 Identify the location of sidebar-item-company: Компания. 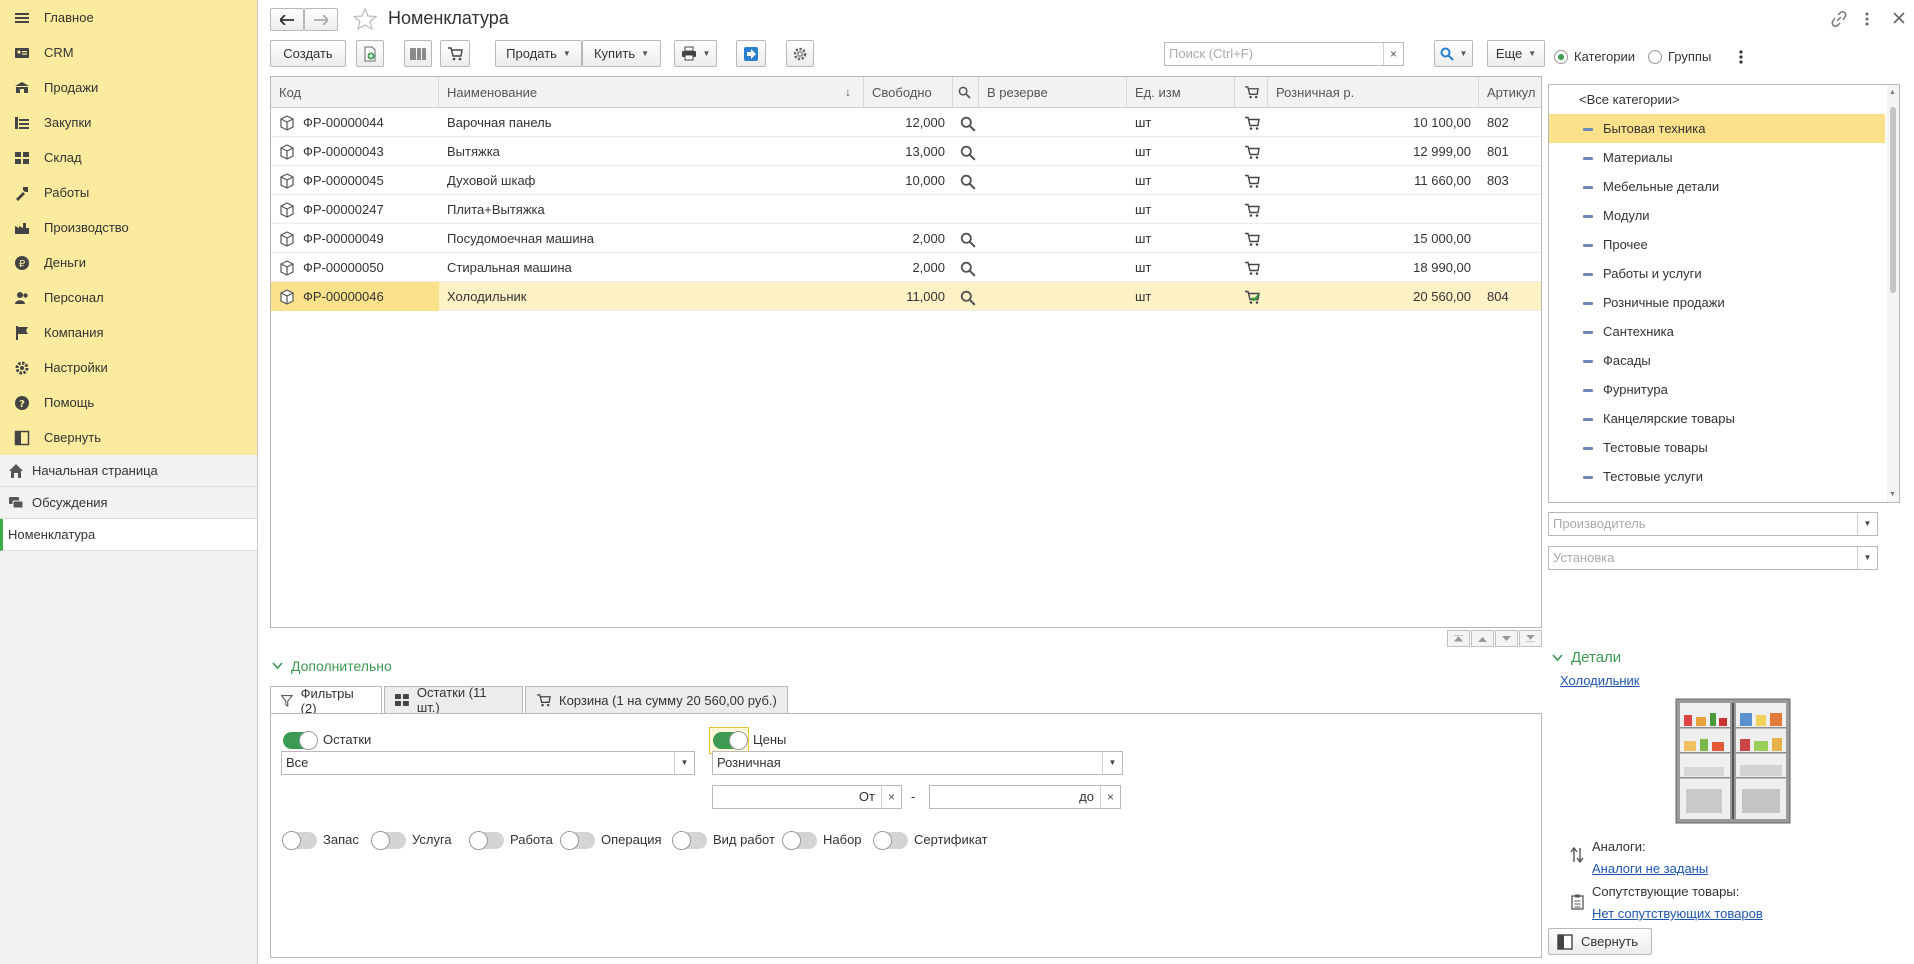
(128, 332).